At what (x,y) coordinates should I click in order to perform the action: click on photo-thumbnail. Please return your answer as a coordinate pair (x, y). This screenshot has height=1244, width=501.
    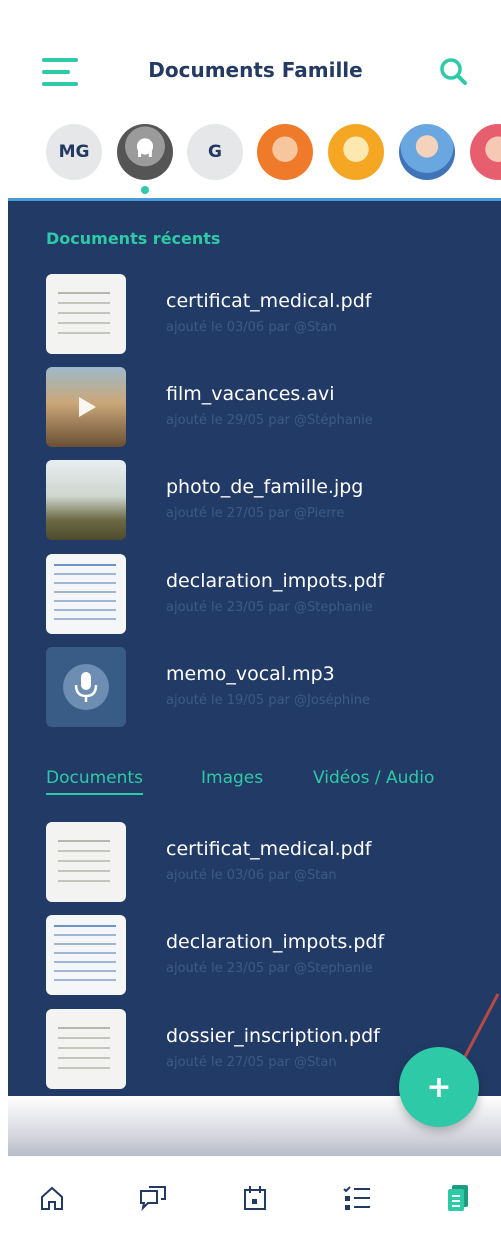
    Looking at the image, I should click on (86, 500).